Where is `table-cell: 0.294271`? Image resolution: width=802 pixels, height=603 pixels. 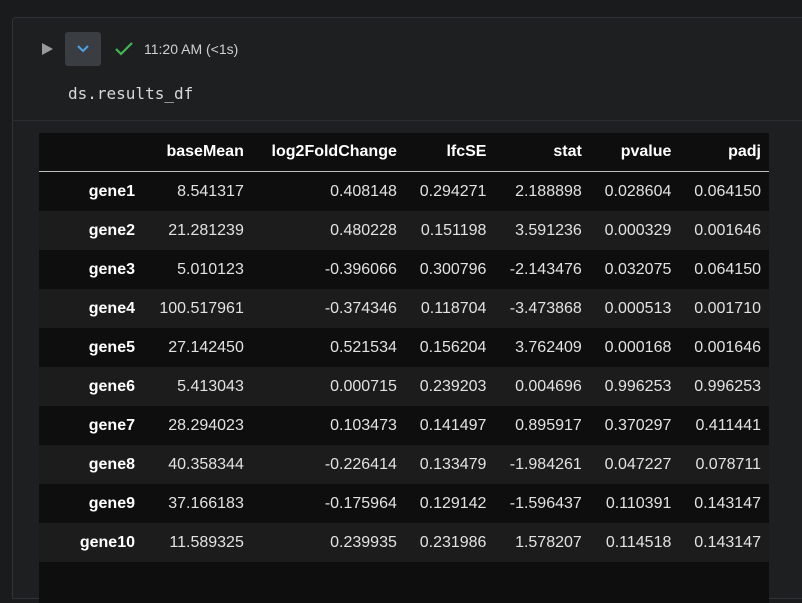
table-cell: 0.294271 is located at coordinates (453, 191).